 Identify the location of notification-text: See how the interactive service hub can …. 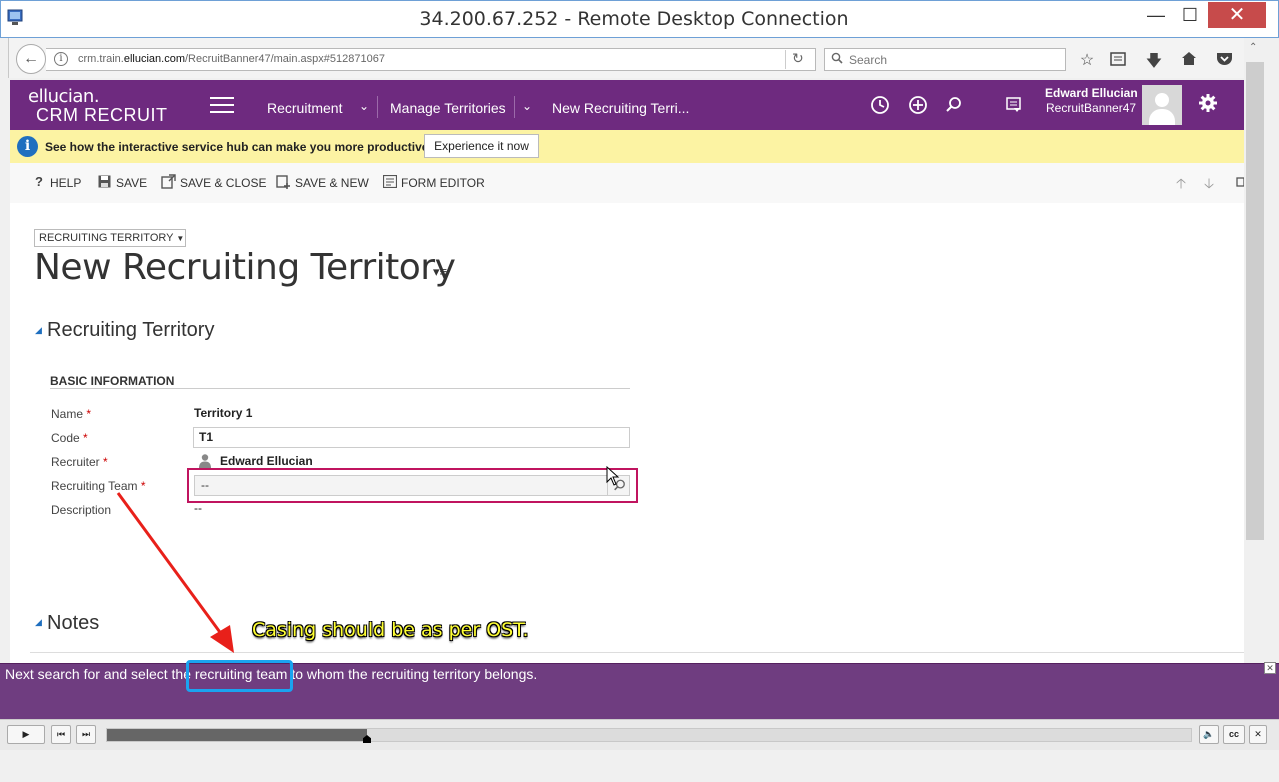
(238, 147).